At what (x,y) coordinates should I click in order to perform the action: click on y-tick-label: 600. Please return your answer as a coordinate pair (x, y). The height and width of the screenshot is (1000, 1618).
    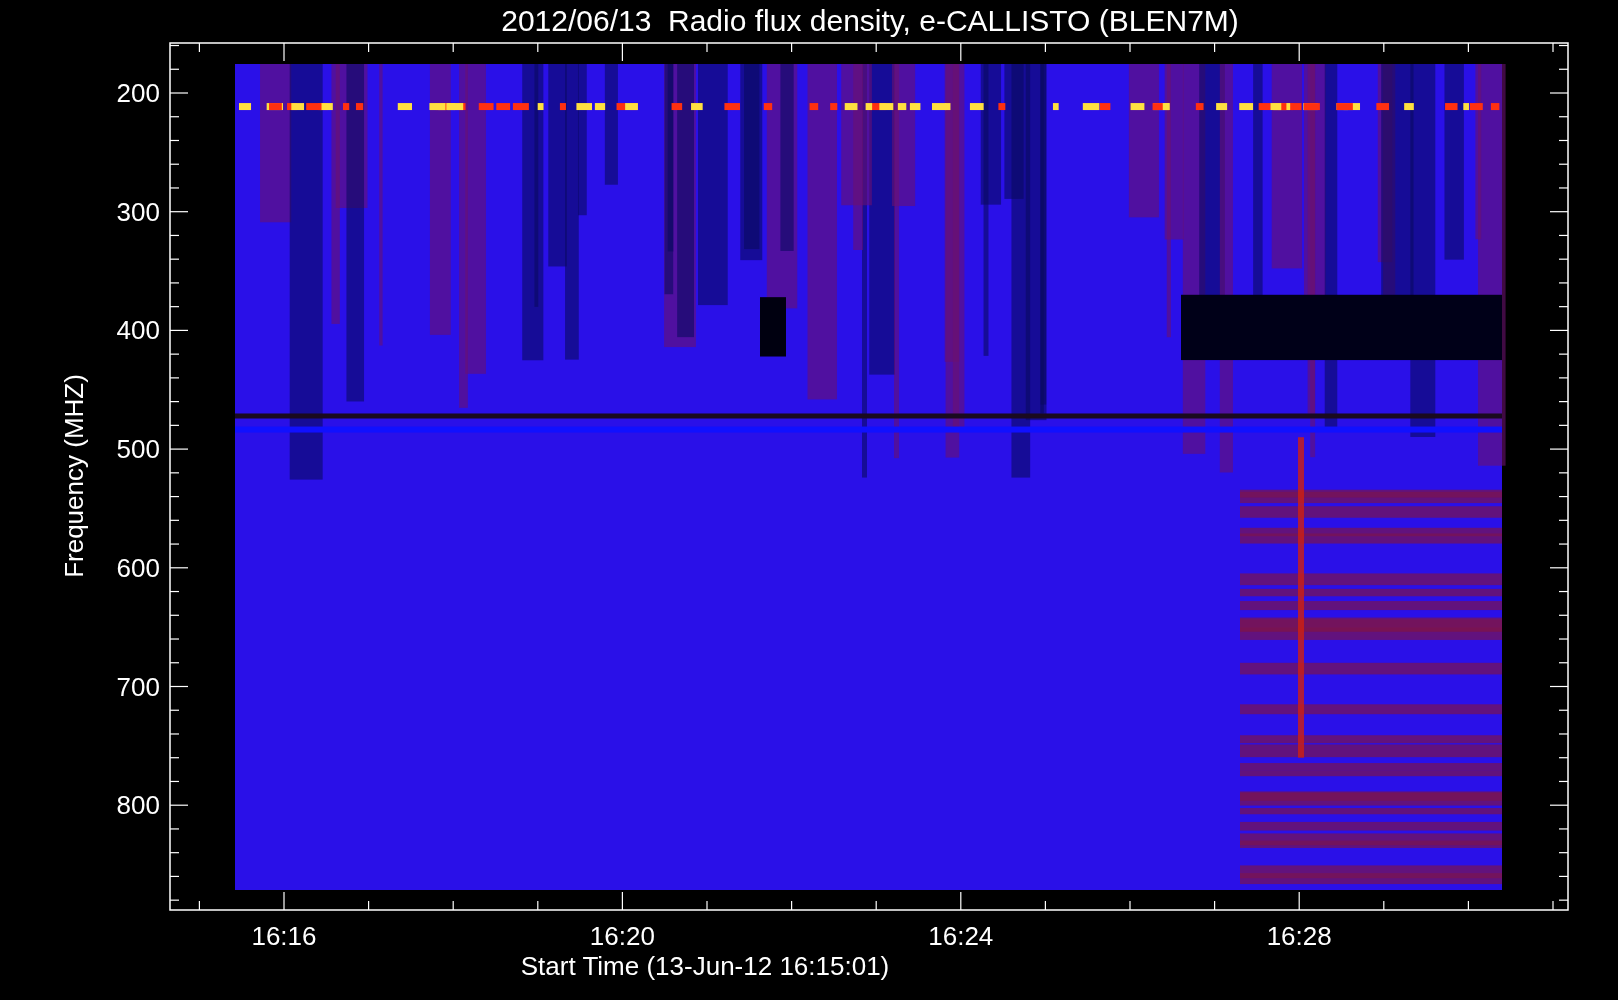
    Looking at the image, I should click on (138, 567).